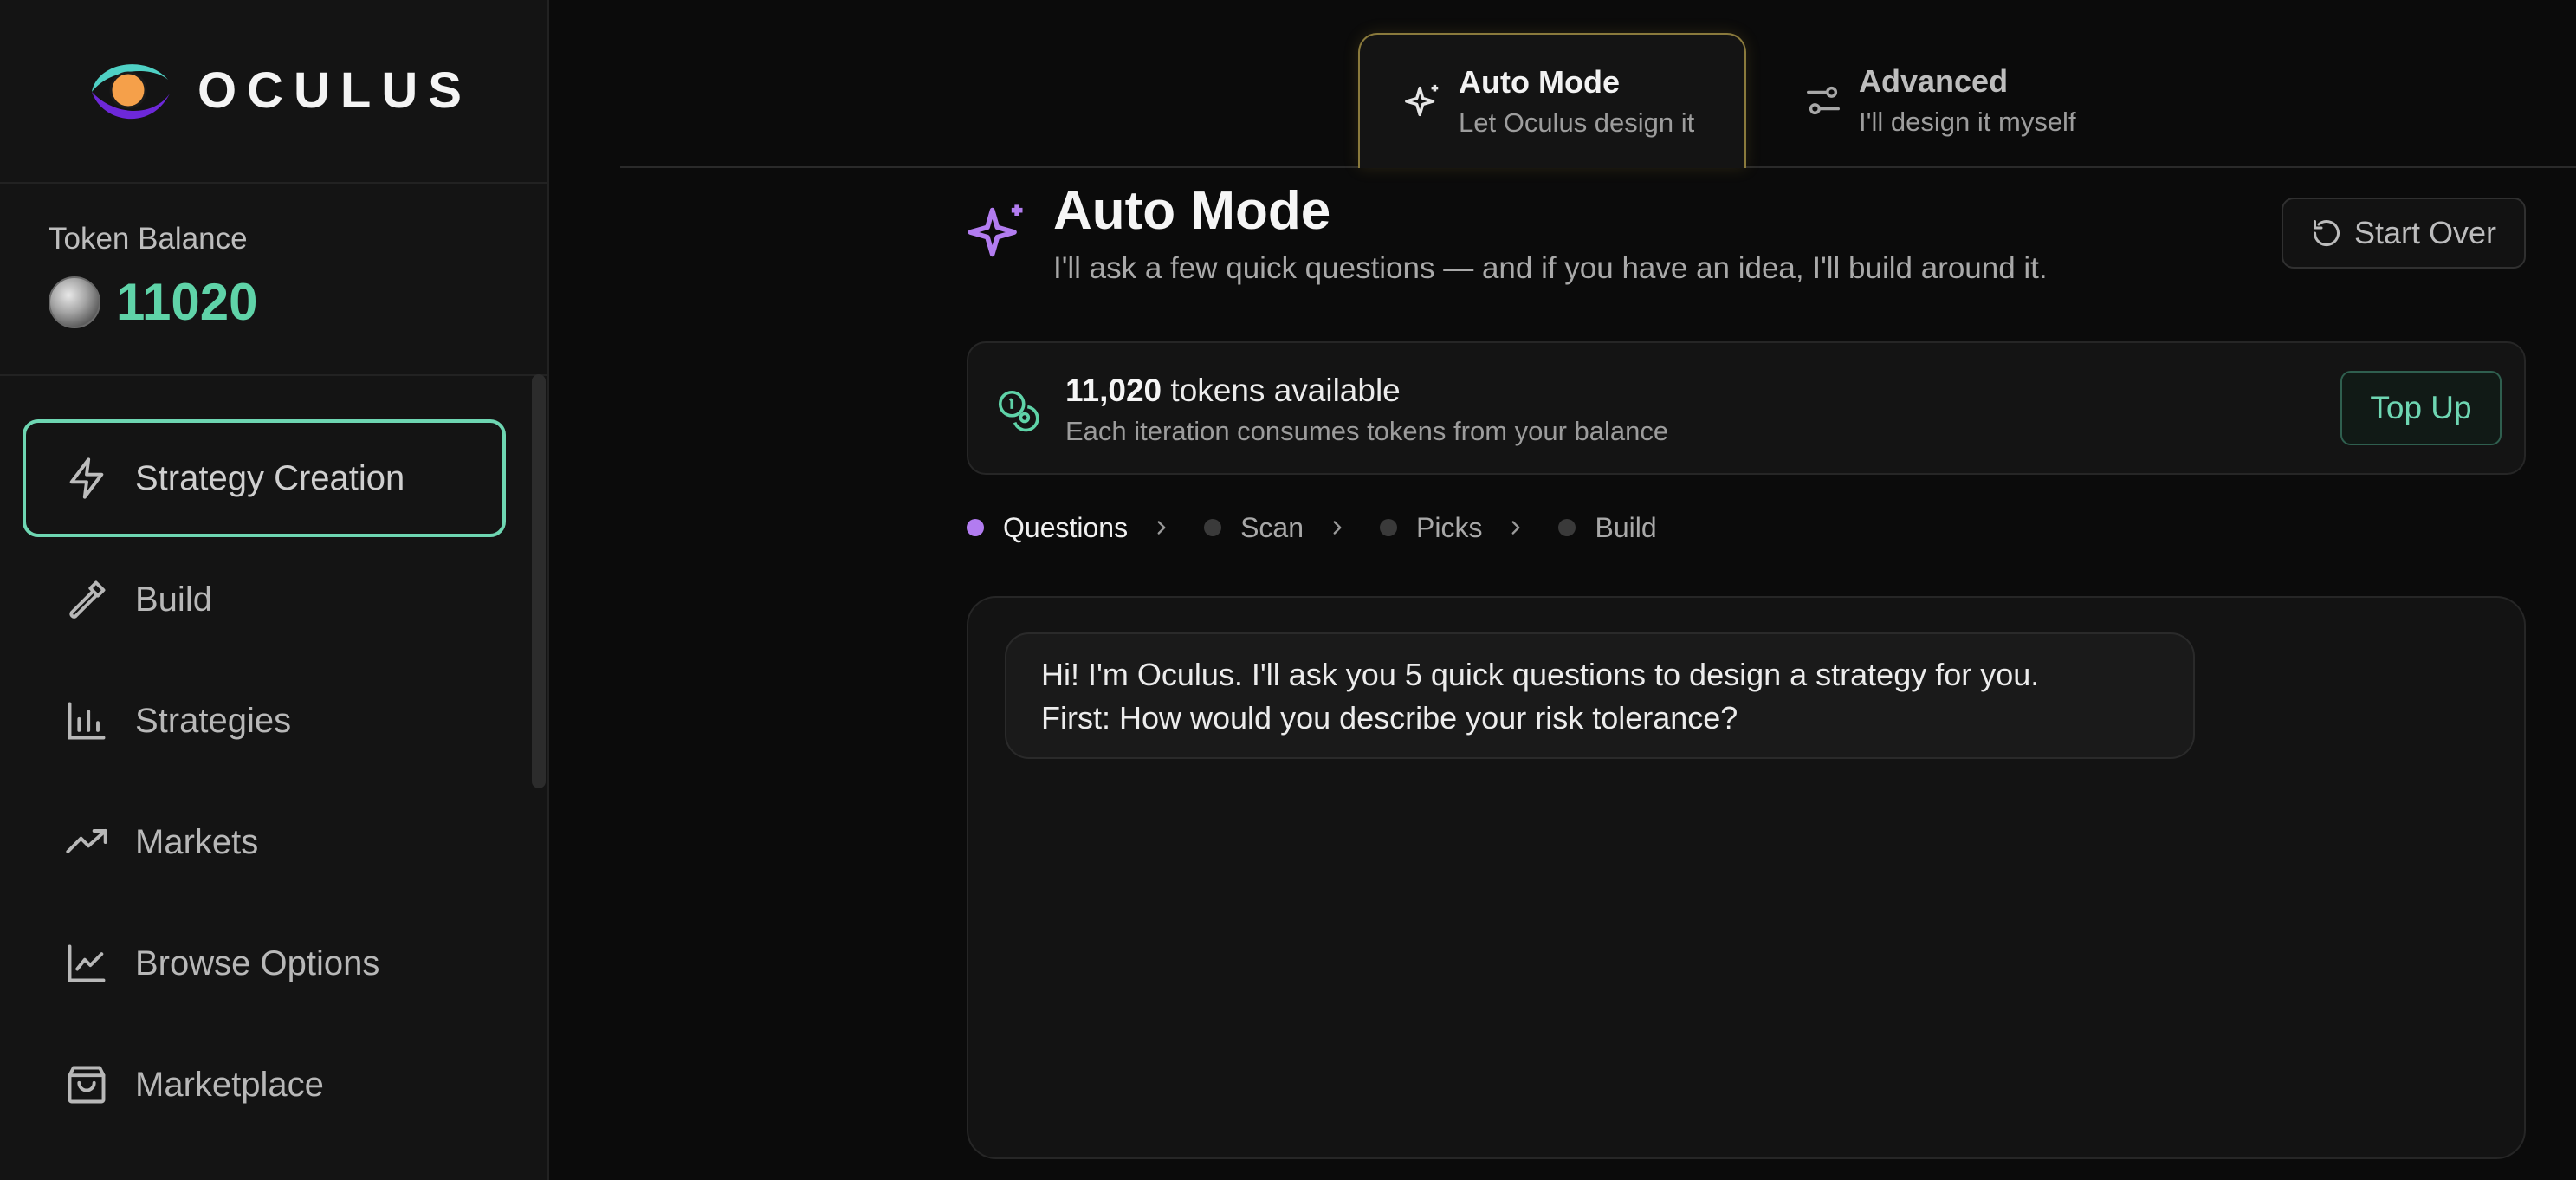  What do you see at coordinates (213, 720) in the screenshot?
I see `sidebar-item-label: Strategies` at bounding box center [213, 720].